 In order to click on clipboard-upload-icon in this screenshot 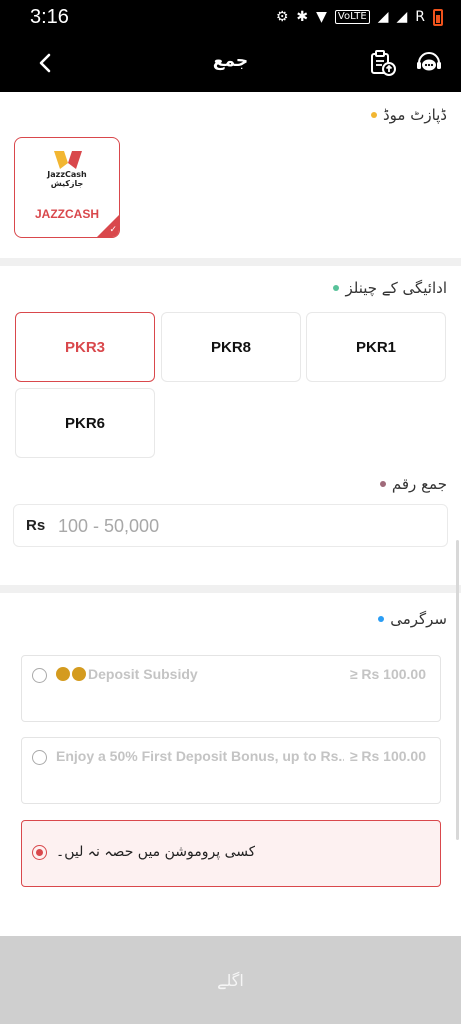, I will do `click(383, 63)`.